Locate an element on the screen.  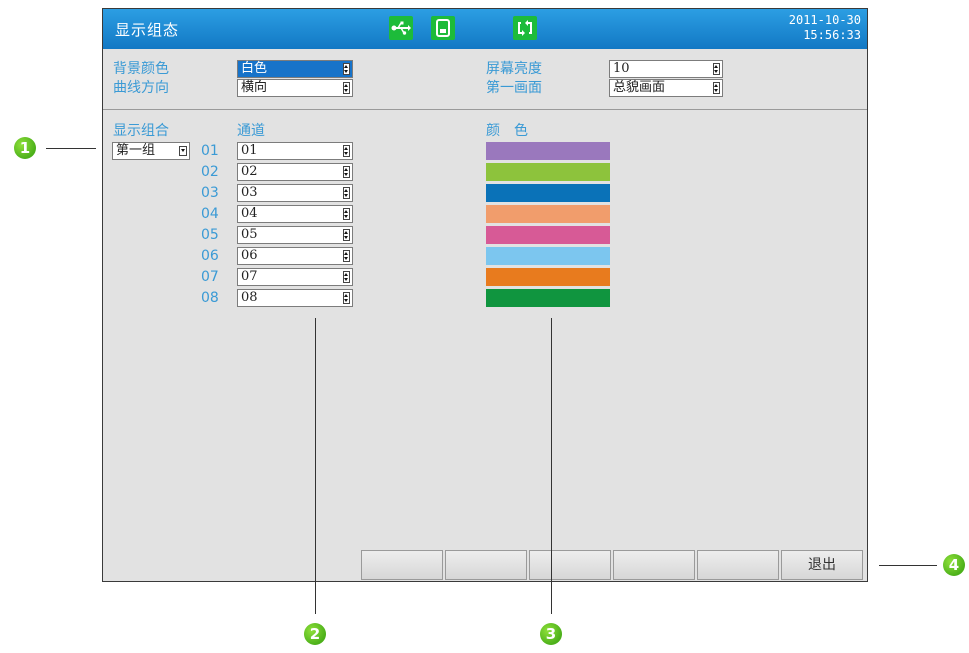
channel-number: 08 is located at coordinates (210, 298).